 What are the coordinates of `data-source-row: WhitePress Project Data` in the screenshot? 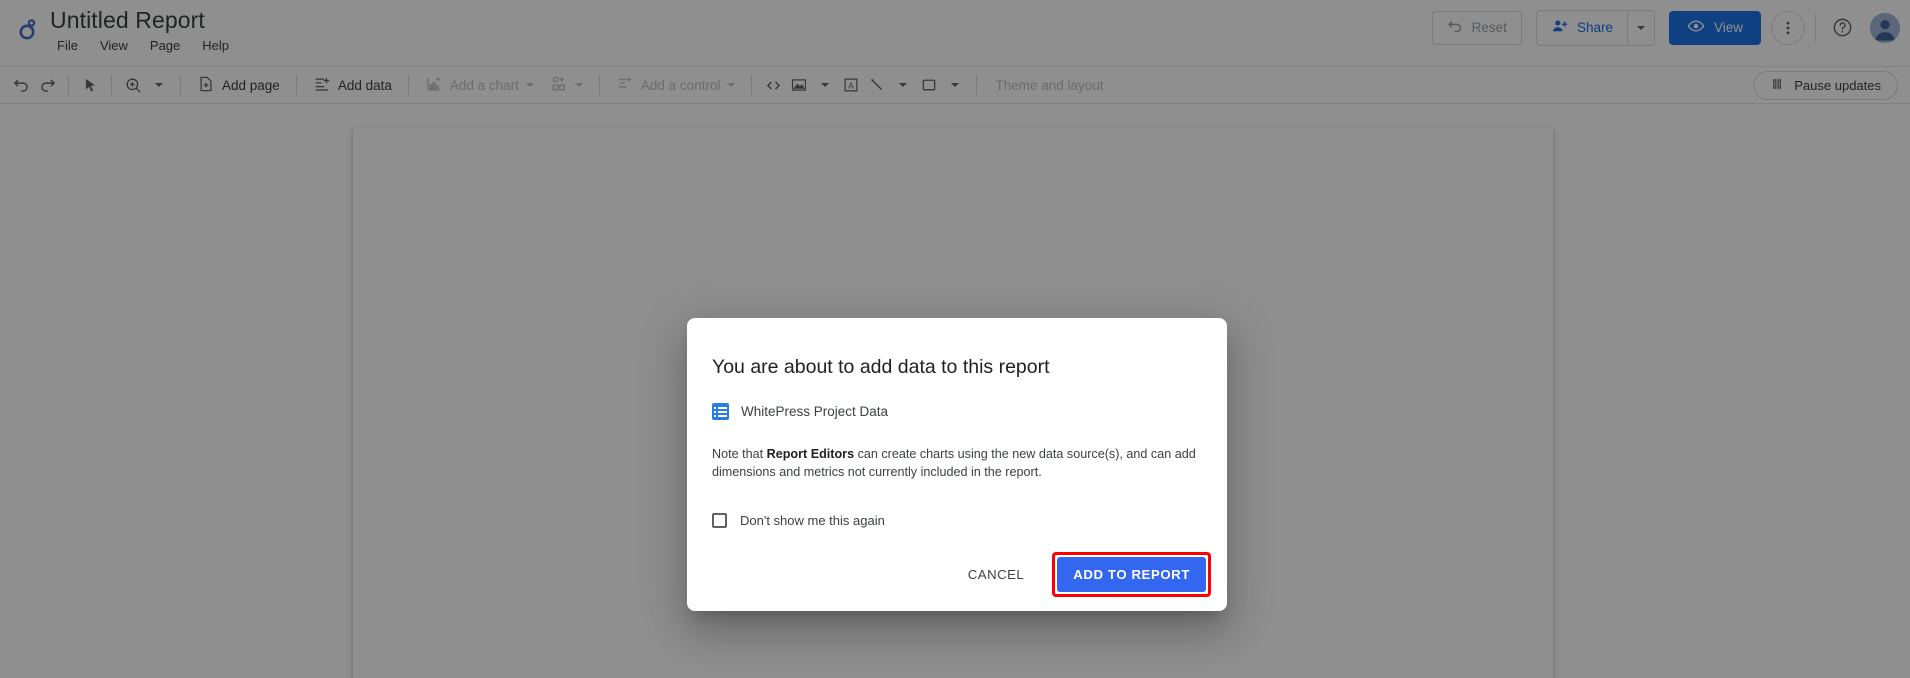 It's located at (800, 411).